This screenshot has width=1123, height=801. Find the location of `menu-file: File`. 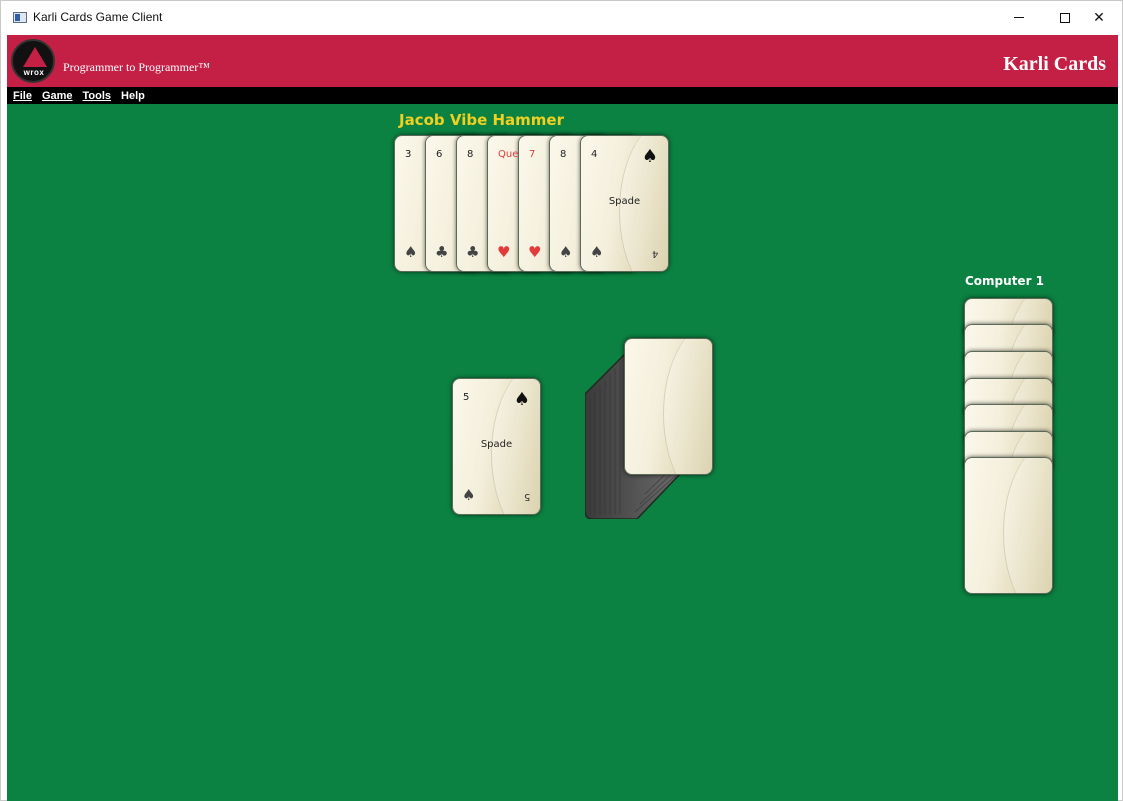

menu-file: File is located at coordinates (22, 96).